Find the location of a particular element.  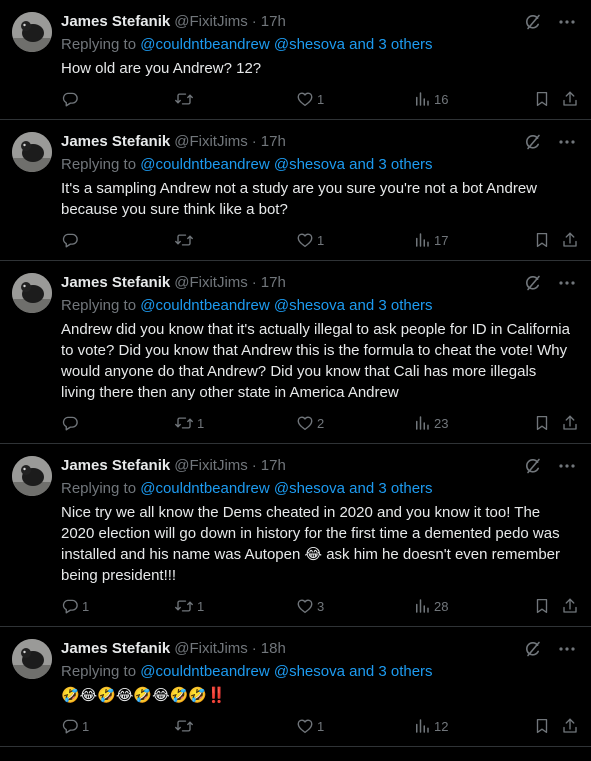

replying-and-label: and is located at coordinates (362, 44).